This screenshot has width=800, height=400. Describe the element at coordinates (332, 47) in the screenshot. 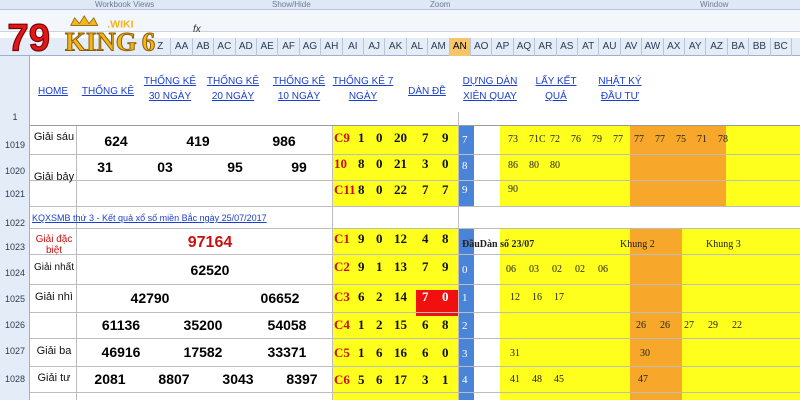

I see `column-header-ah: AH` at that location.